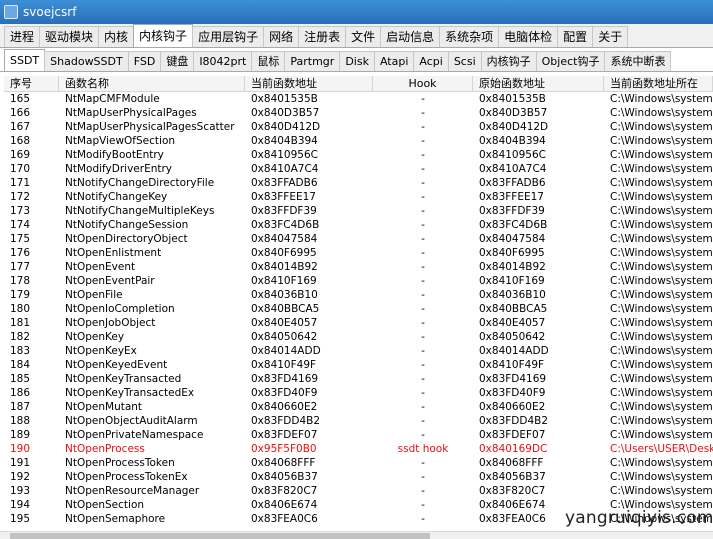  I want to click on column-header-2: 当前函数地址, so click(309, 83).